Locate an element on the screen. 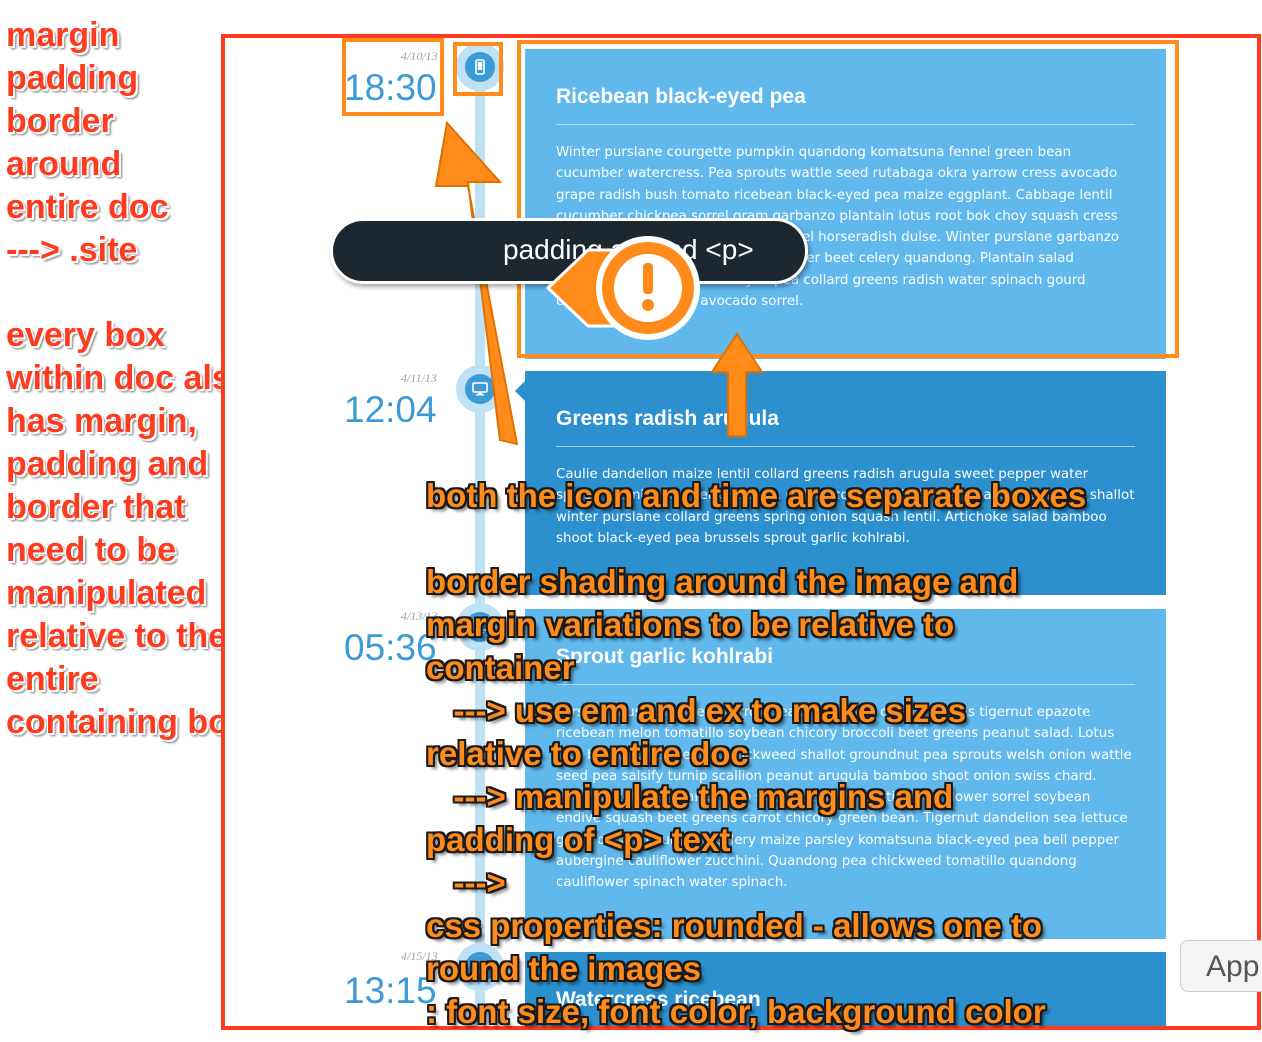 This screenshot has height=1042, width=1262. note-line: relative to the is located at coordinates (117, 636).